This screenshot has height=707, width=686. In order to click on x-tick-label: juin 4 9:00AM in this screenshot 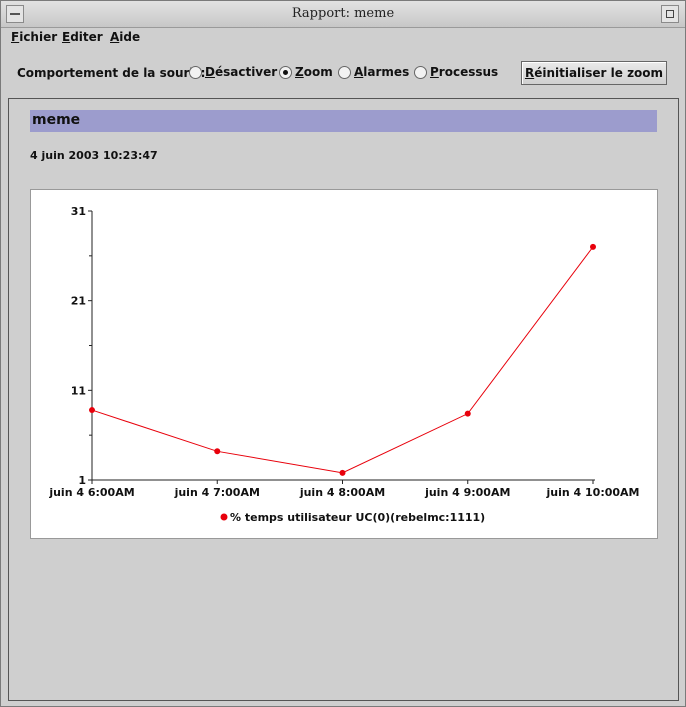, I will do `click(467, 492)`.